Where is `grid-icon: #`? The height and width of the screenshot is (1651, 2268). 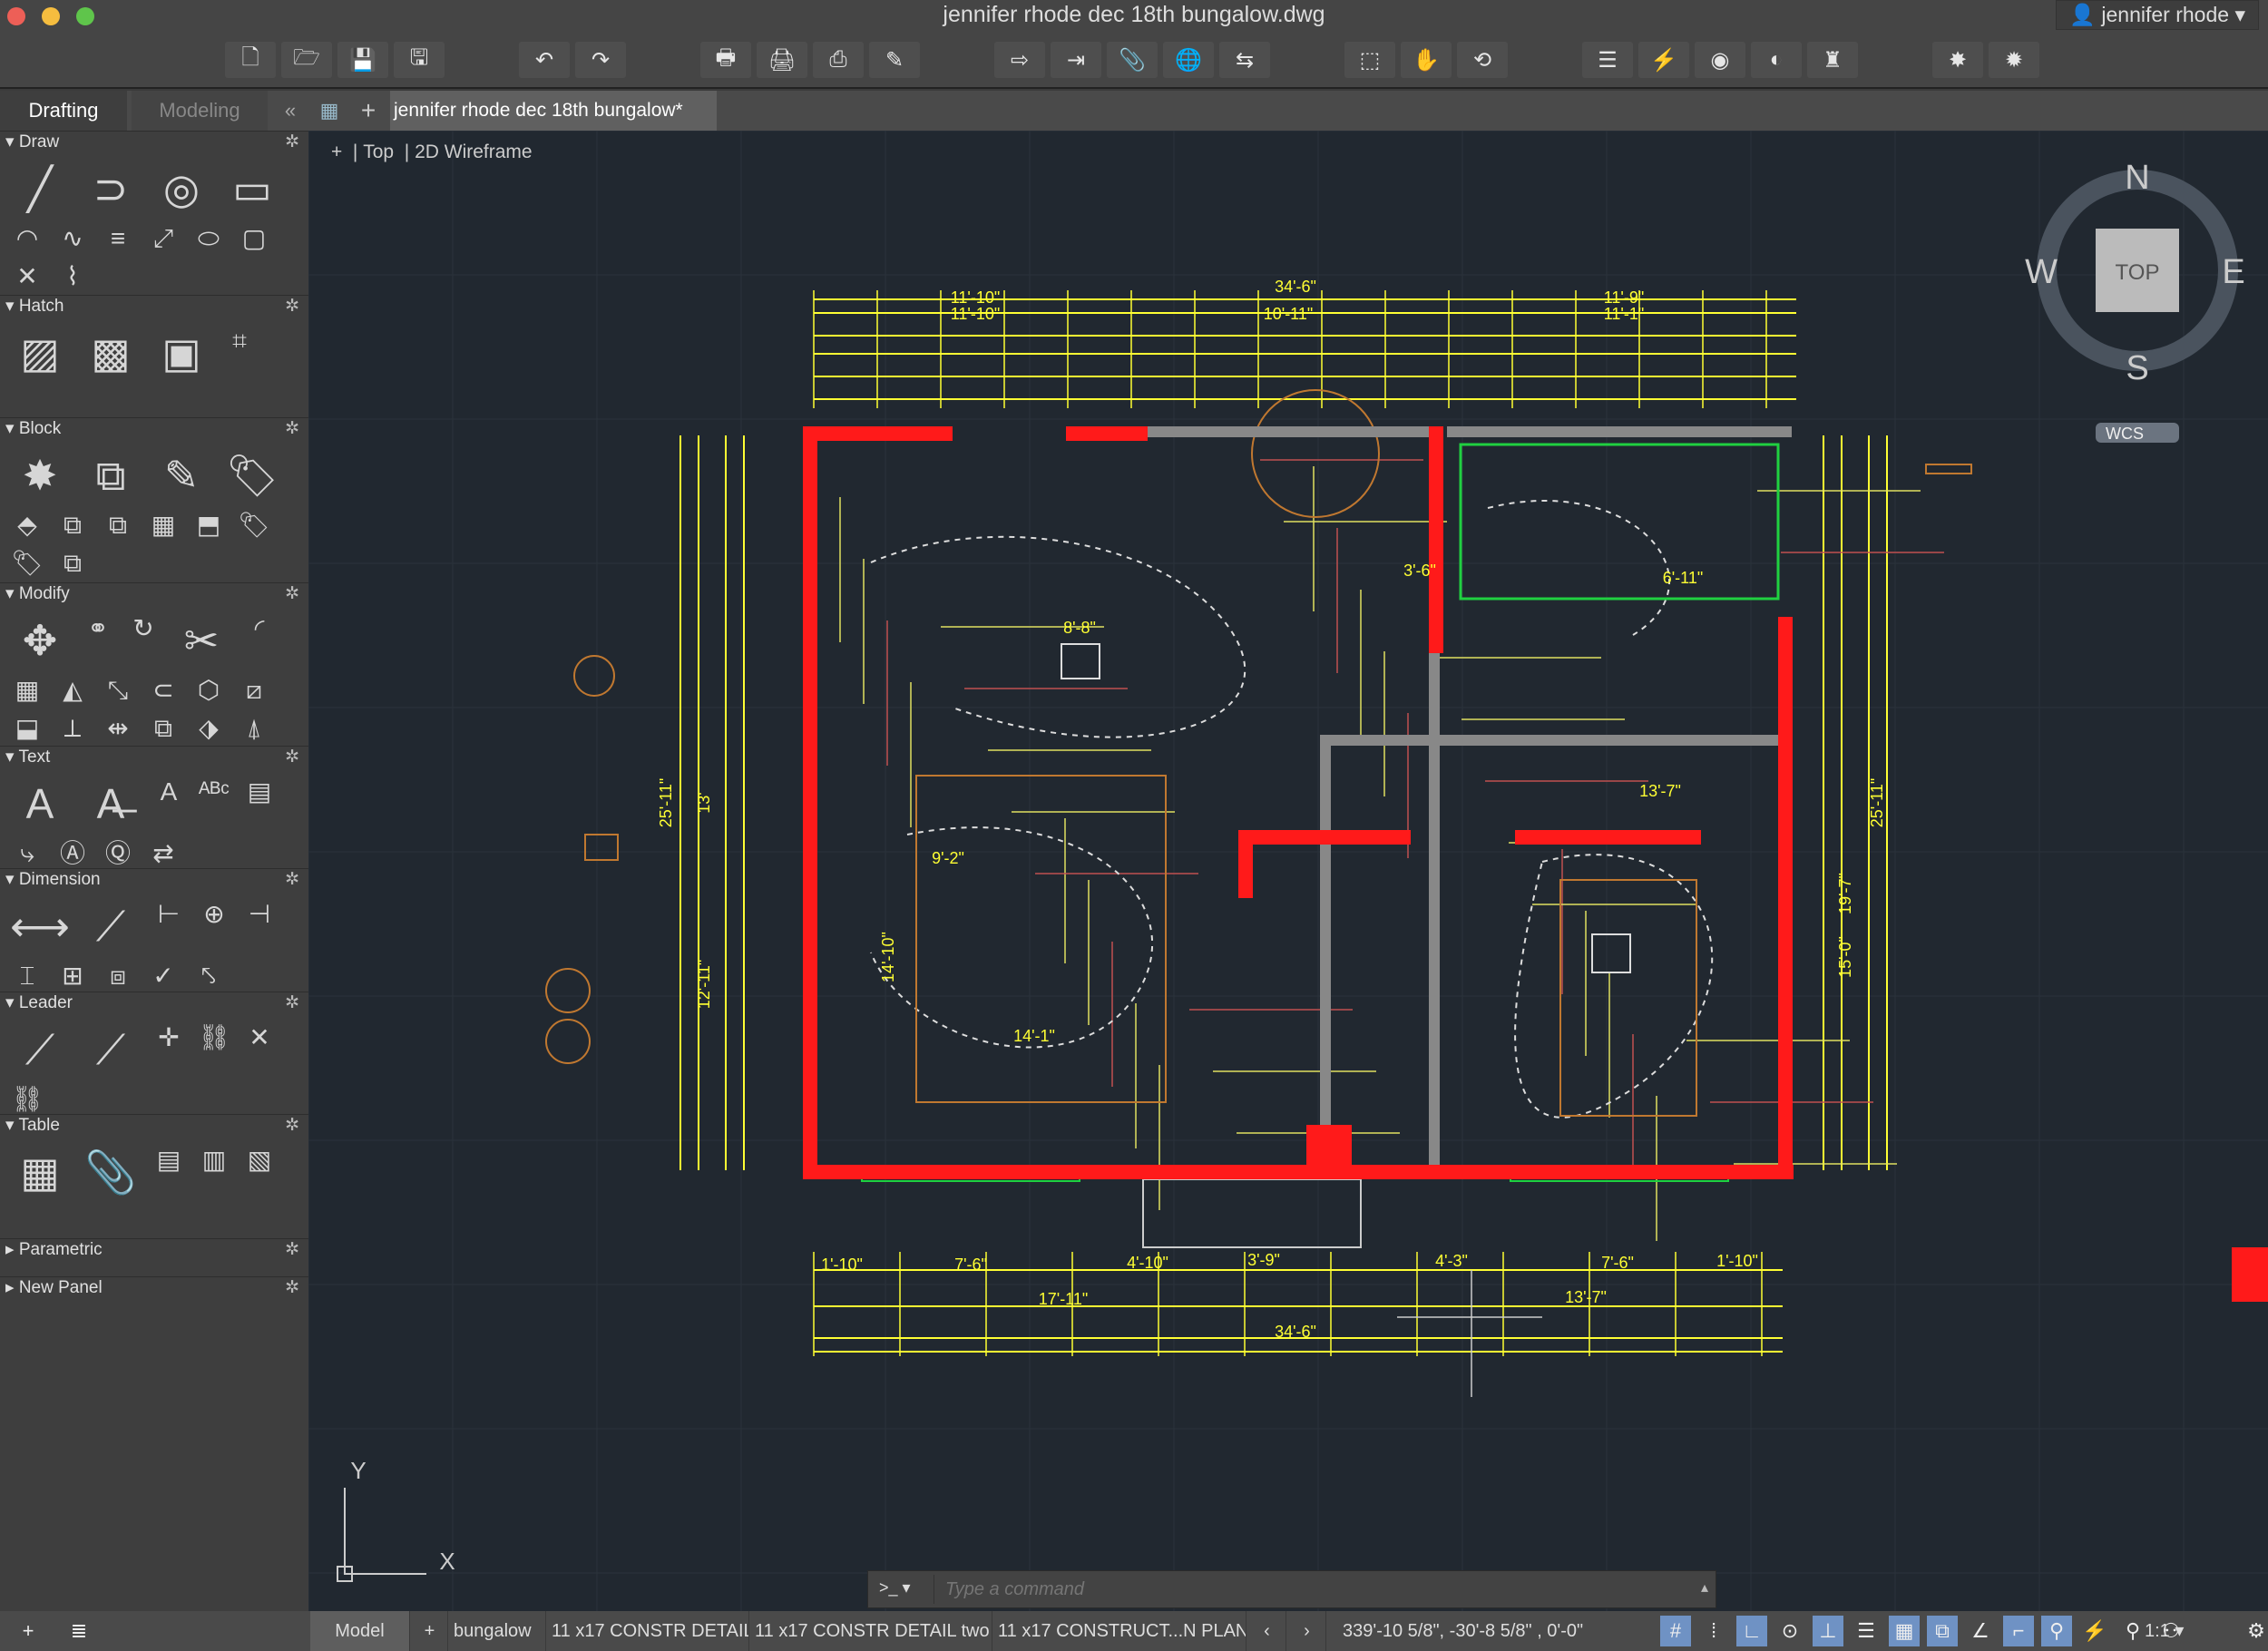 grid-icon: # is located at coordinates (1676, 1631).